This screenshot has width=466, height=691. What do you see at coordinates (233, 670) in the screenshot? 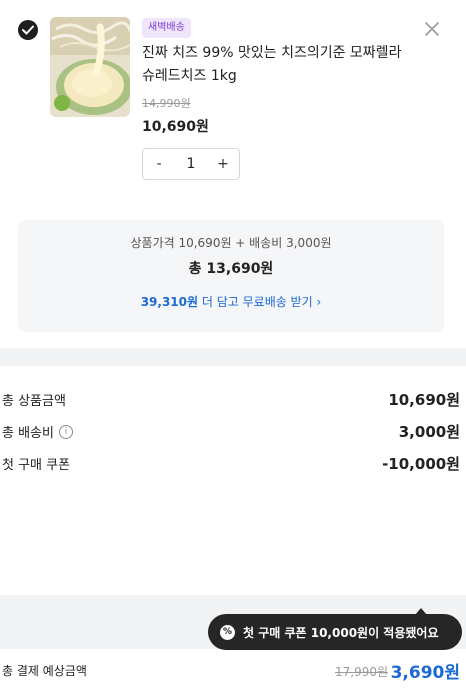
I see `payment-footer: 총 결제 예상금액 17,990원 3,690원` at bounding box center [233, 670].